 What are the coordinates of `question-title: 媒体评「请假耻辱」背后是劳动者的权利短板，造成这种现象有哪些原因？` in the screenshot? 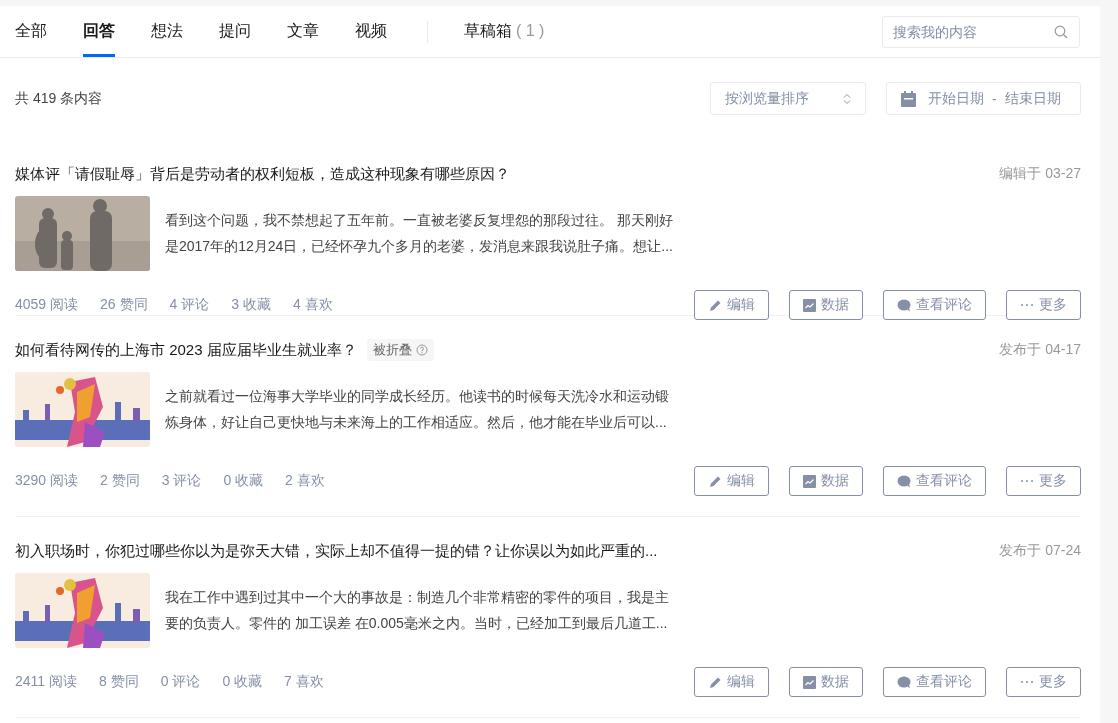 It's located at (262, 174).